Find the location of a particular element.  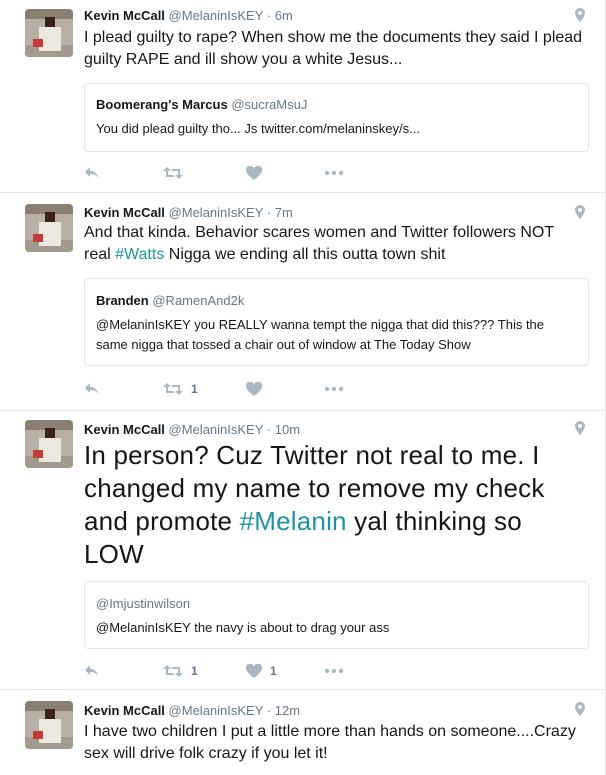

tweet-header: Kevin McCall @MelaninIsKEY · 12m is located at coordinates (192, 710).